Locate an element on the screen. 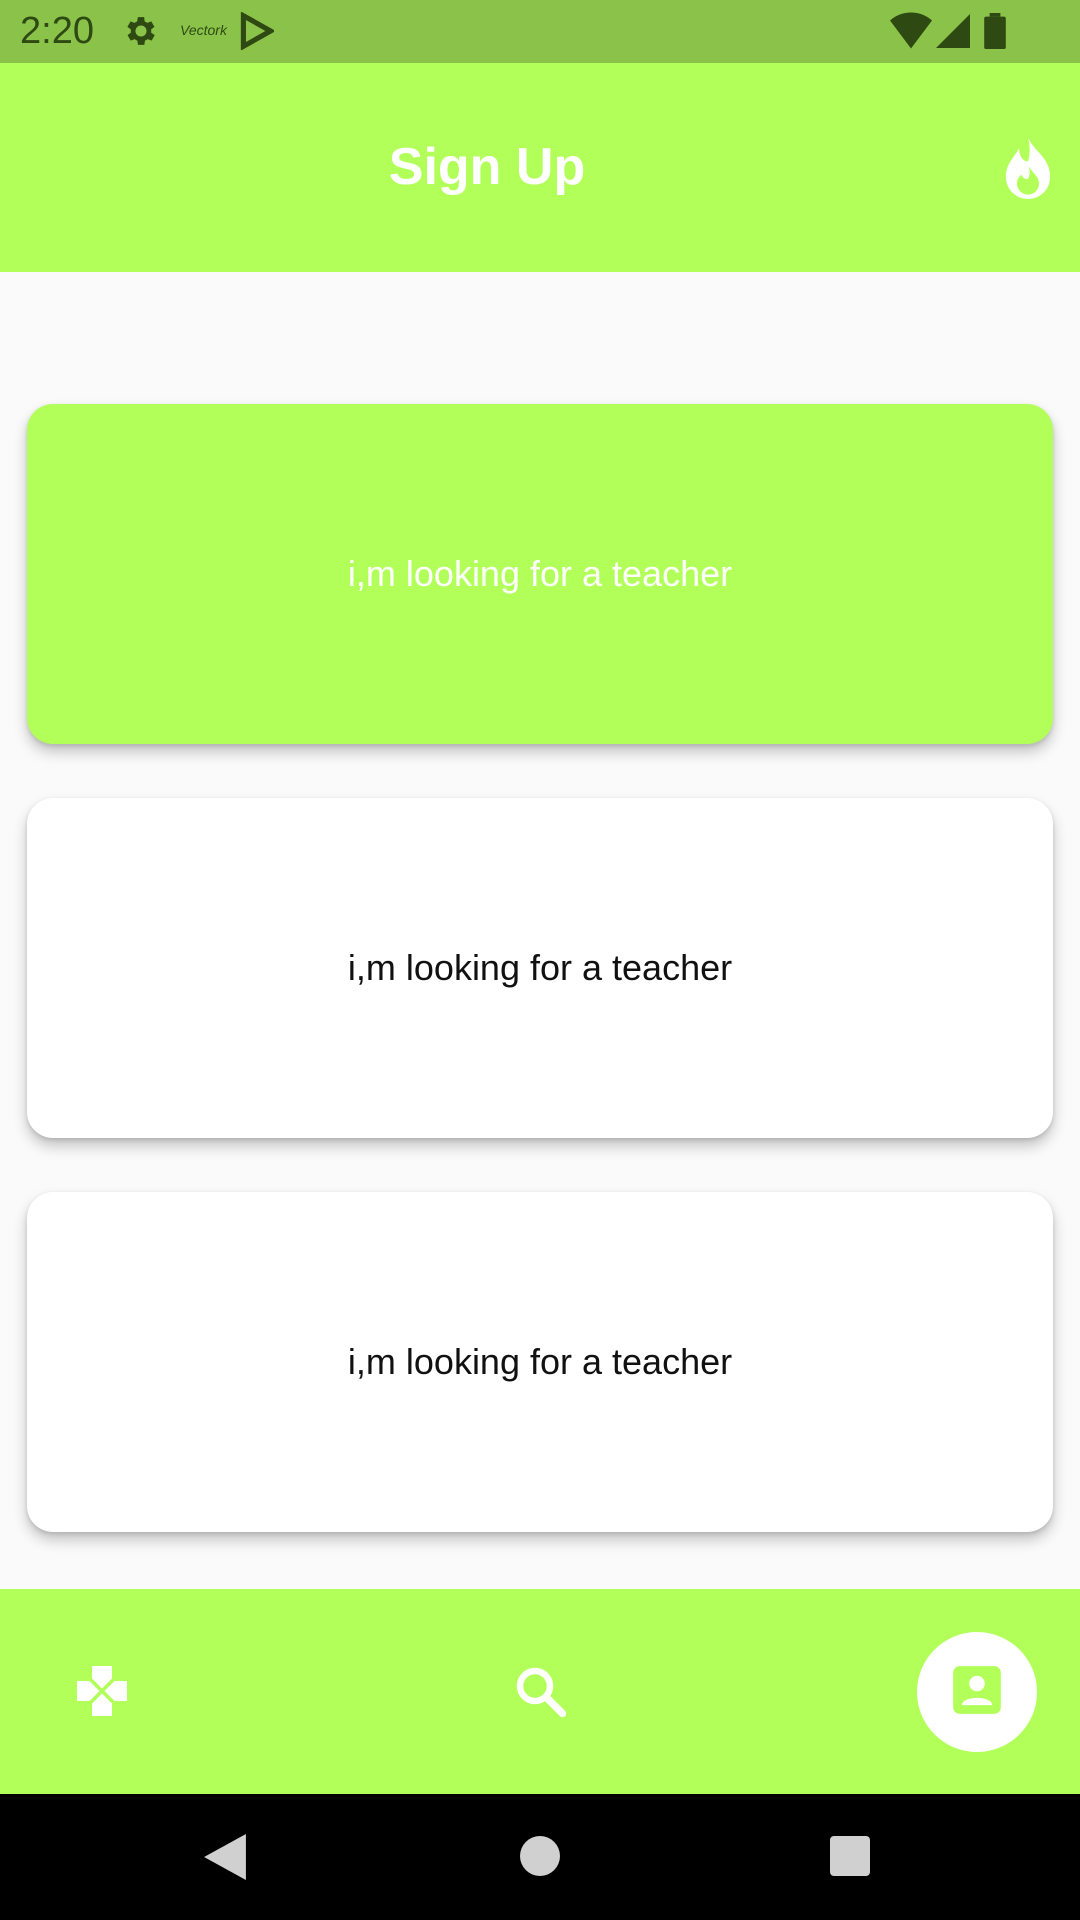 This screenshot has width=1080, height=1920. search-icon is located at coordinates (540, 1693).